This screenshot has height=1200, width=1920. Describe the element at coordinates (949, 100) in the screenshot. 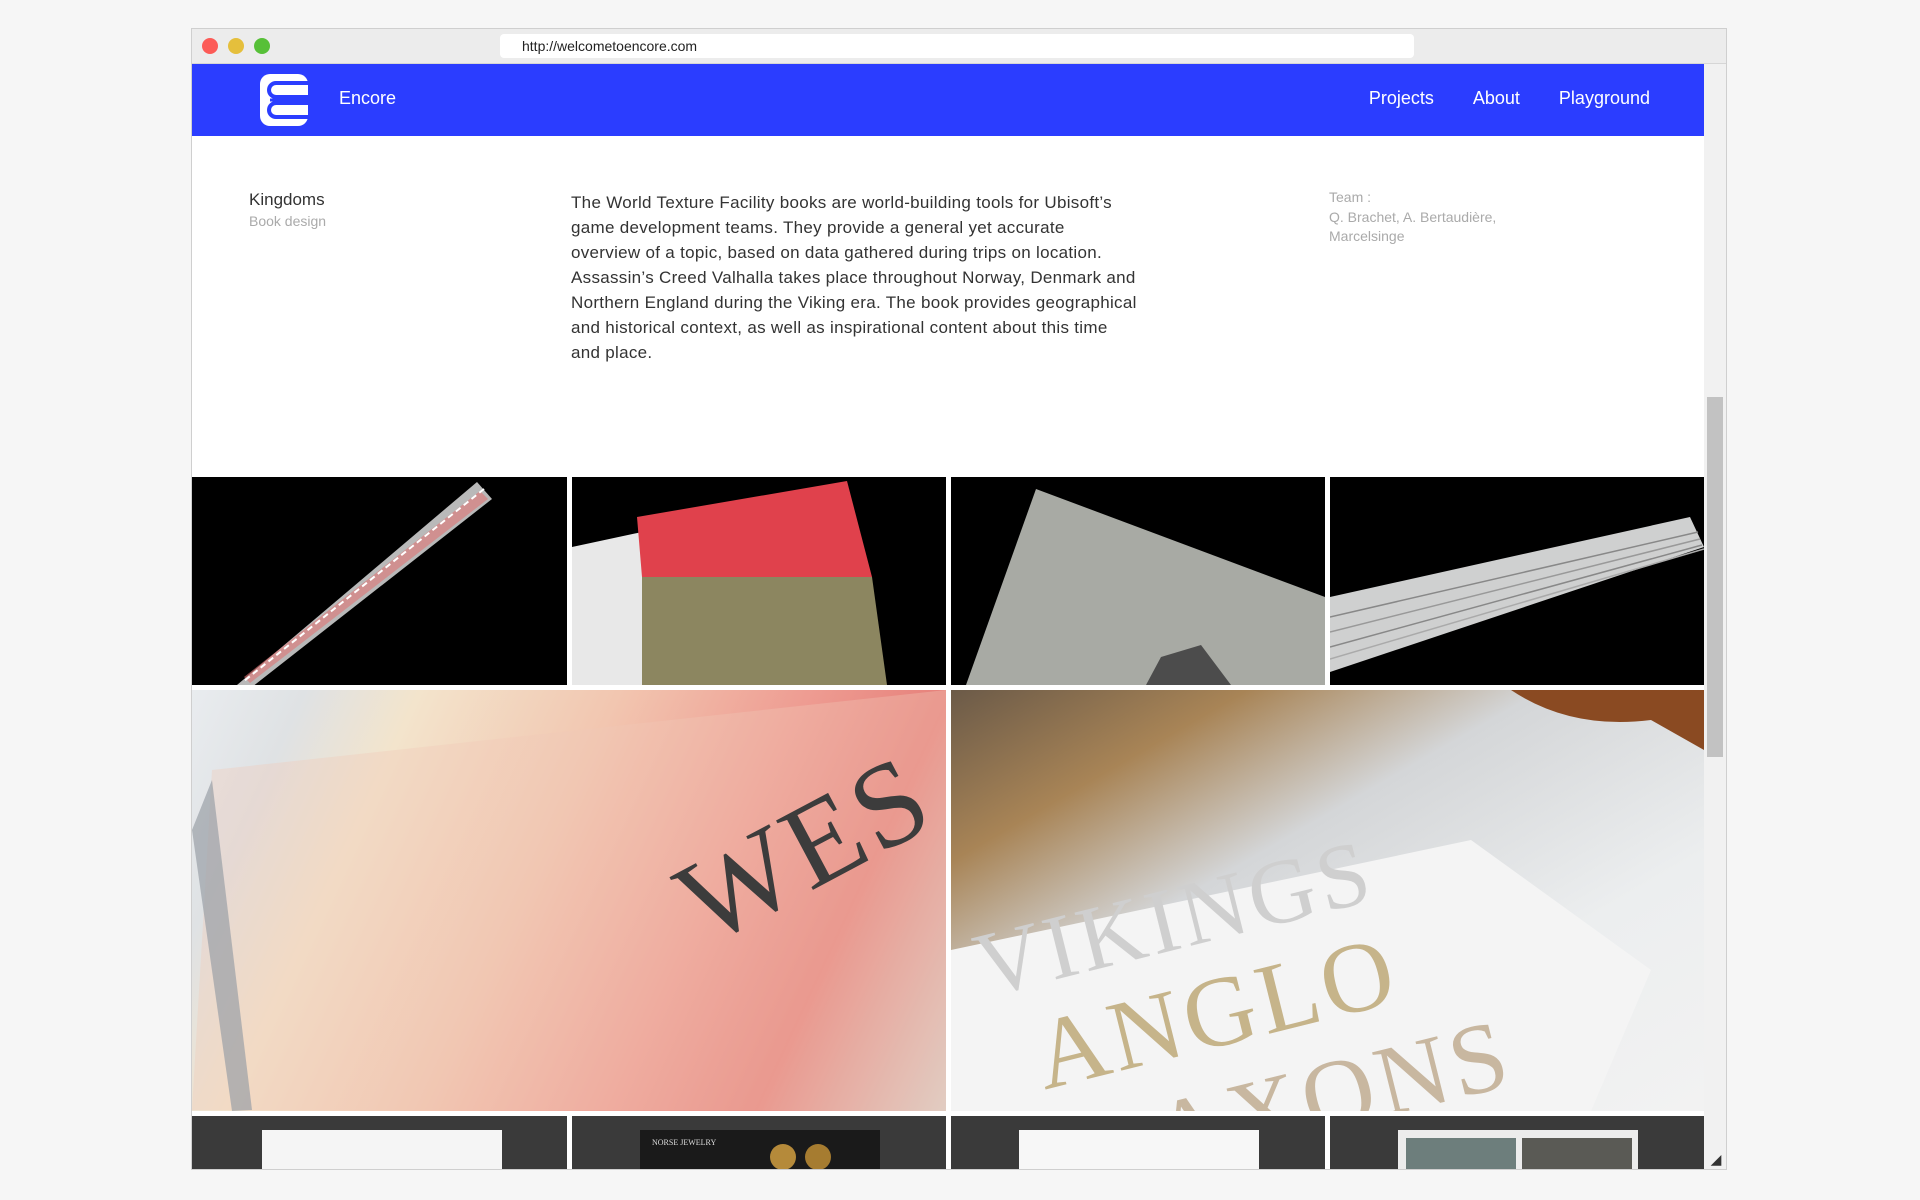

I see `site-header: Encore Projects About Playground` at that location.